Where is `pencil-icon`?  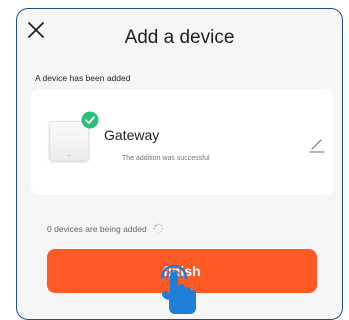
pencil-icon is located at coordinates (317, 145).